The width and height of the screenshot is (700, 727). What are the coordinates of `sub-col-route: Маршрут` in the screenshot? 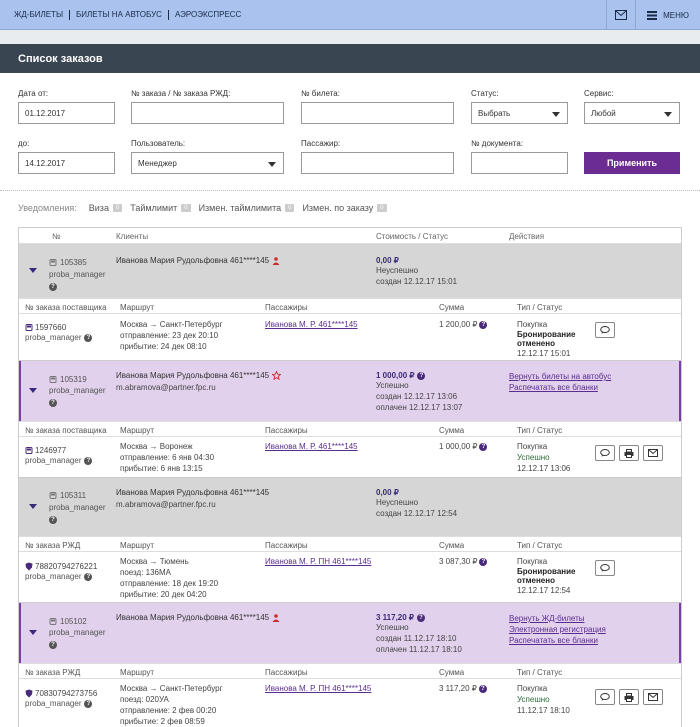 It's located at (137, 307).